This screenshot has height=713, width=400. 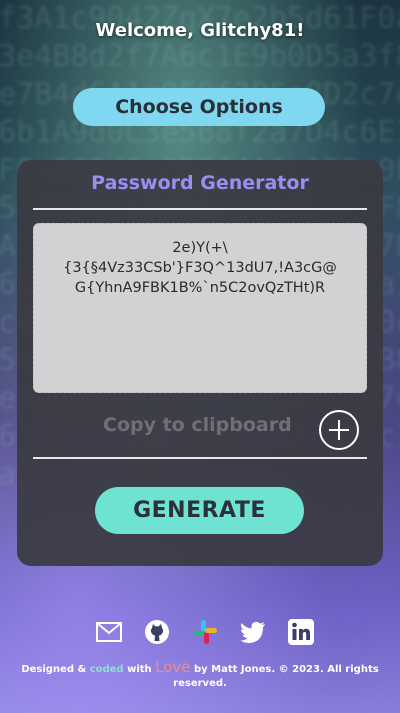 I want to click on password-line: G{YhnA9FBK1B%`n5C2ovQzTHt)R, so click(x=200, y=288).